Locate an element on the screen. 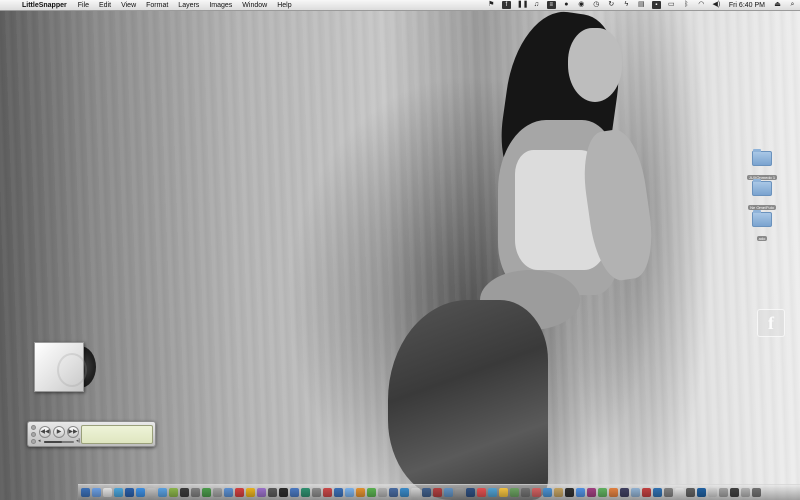  bolt-icon: ϟ is located at coordinates (626, 5).